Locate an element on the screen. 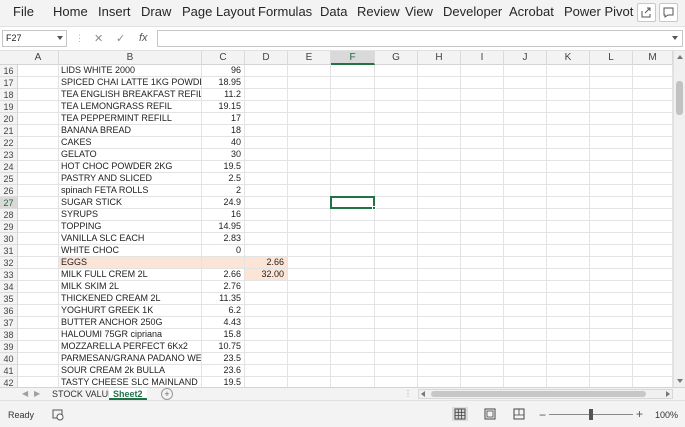 The height and width of the screenshot is (427, 685). cell-c: 11.35 is located at coordinates (223, 299).